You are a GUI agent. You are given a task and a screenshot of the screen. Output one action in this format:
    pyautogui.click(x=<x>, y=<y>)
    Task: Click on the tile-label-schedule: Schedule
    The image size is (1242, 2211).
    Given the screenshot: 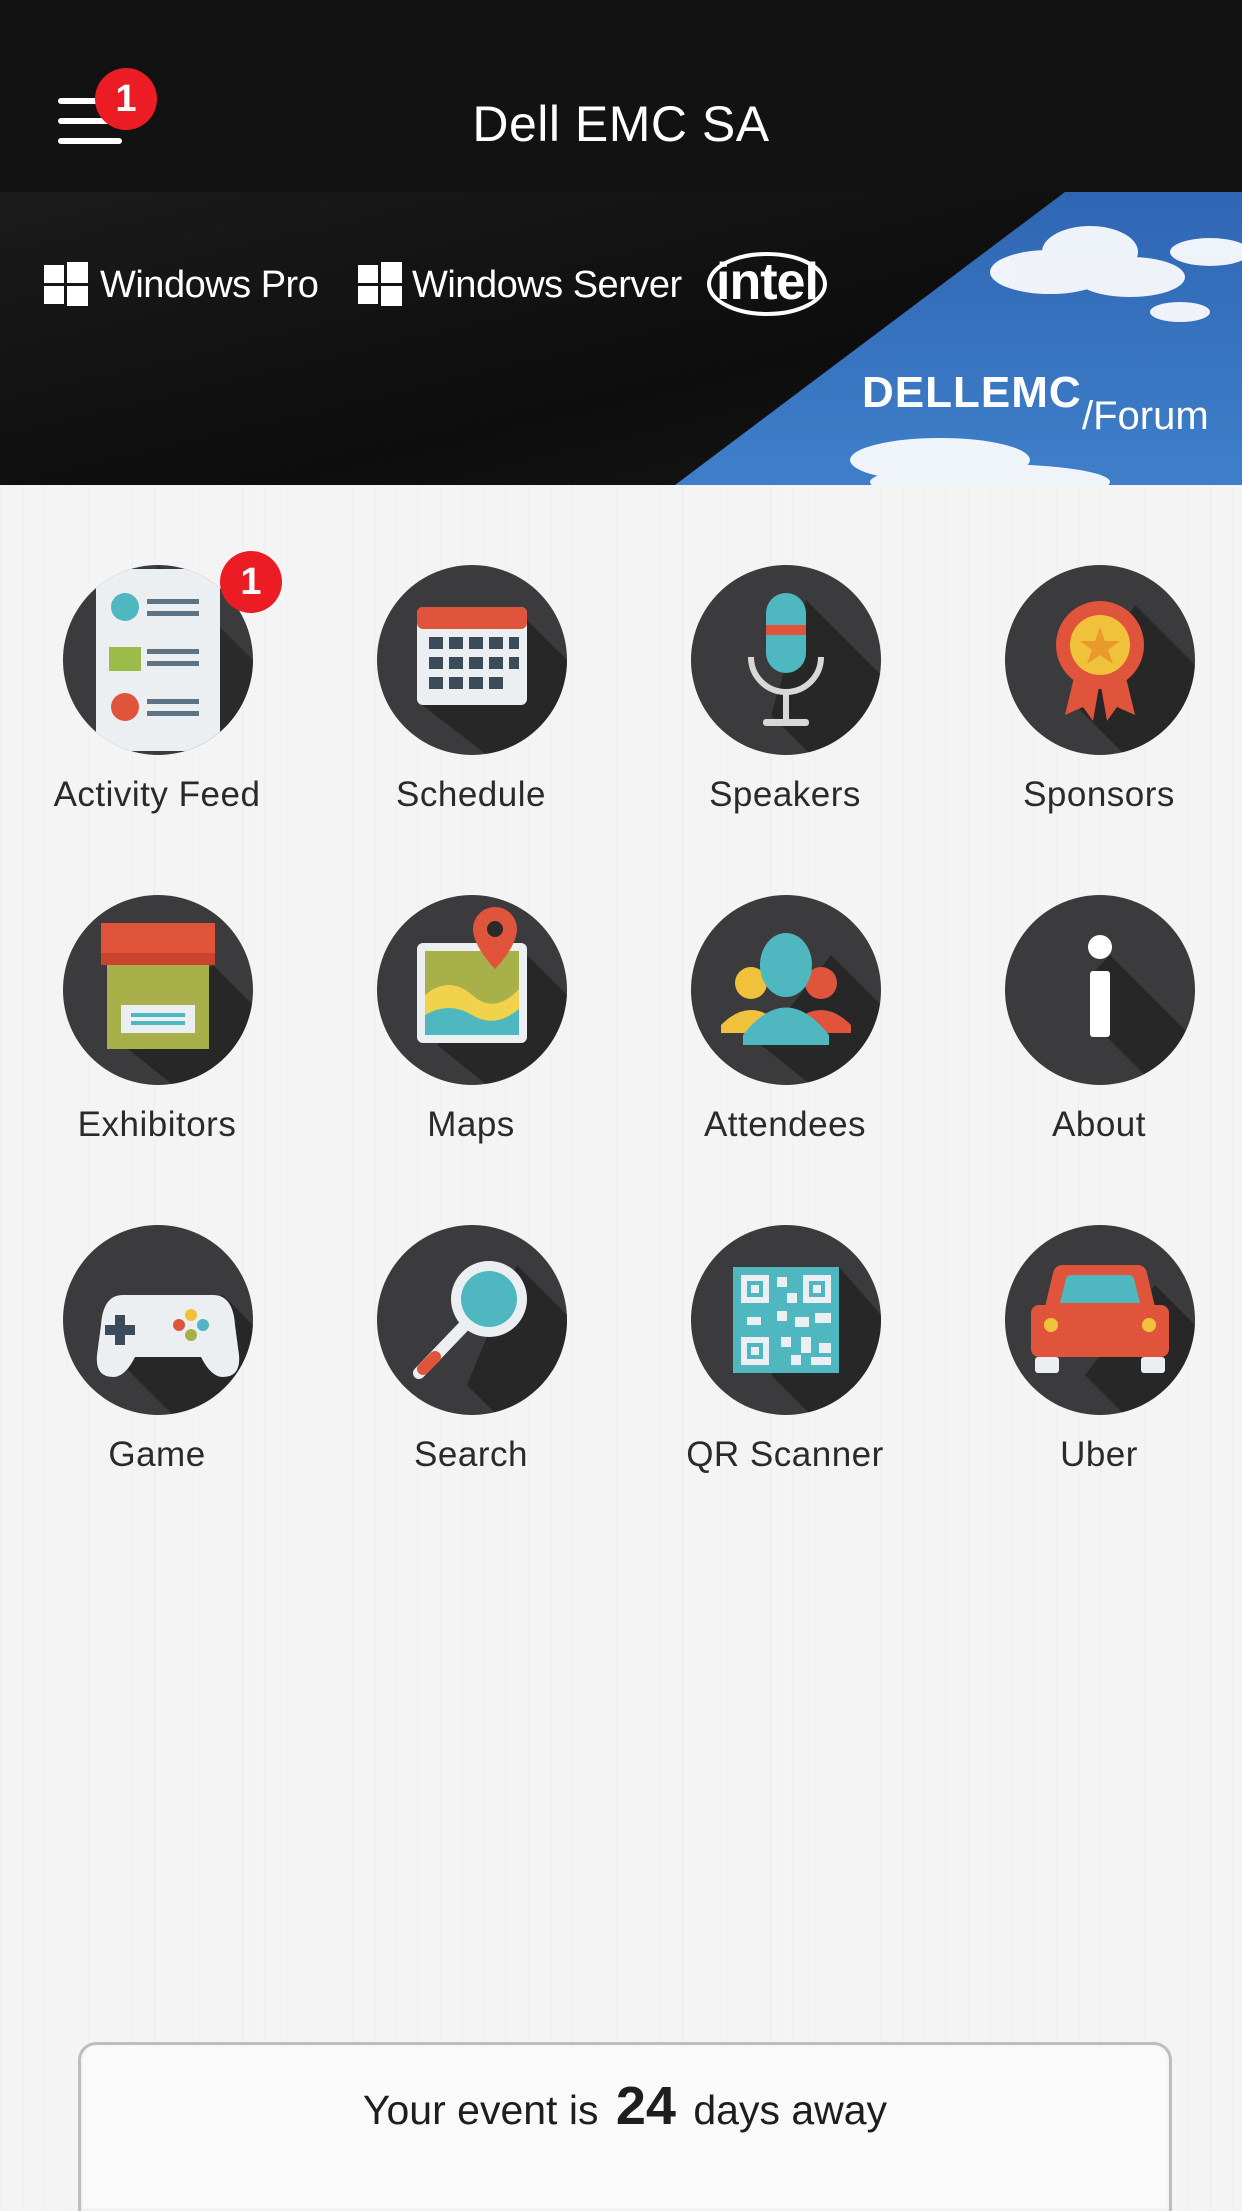 What is the action you would take?
    pyautogui.click(x=471, y=794)
    